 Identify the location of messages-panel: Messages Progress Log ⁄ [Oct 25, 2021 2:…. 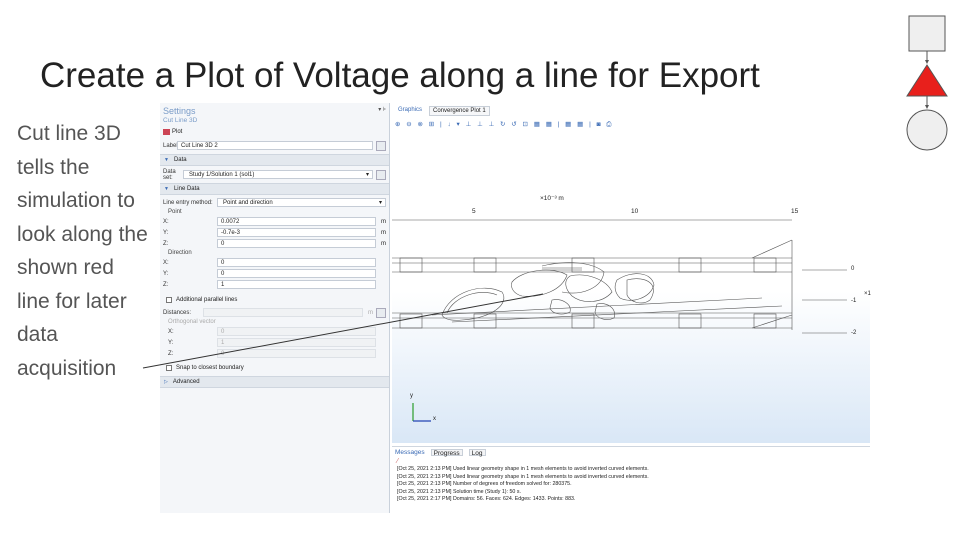
(631, 480).